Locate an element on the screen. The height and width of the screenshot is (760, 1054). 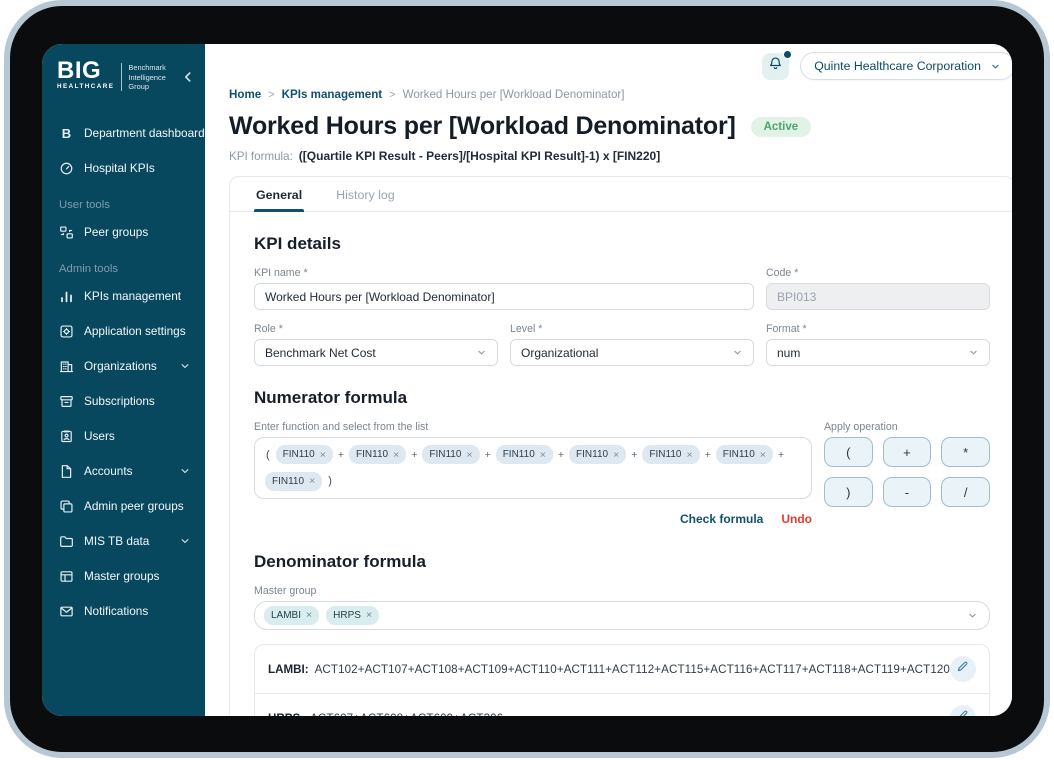
kpi-name-input: Worked Hours per [Workload Denominator] is located at coordinates (504, 296).